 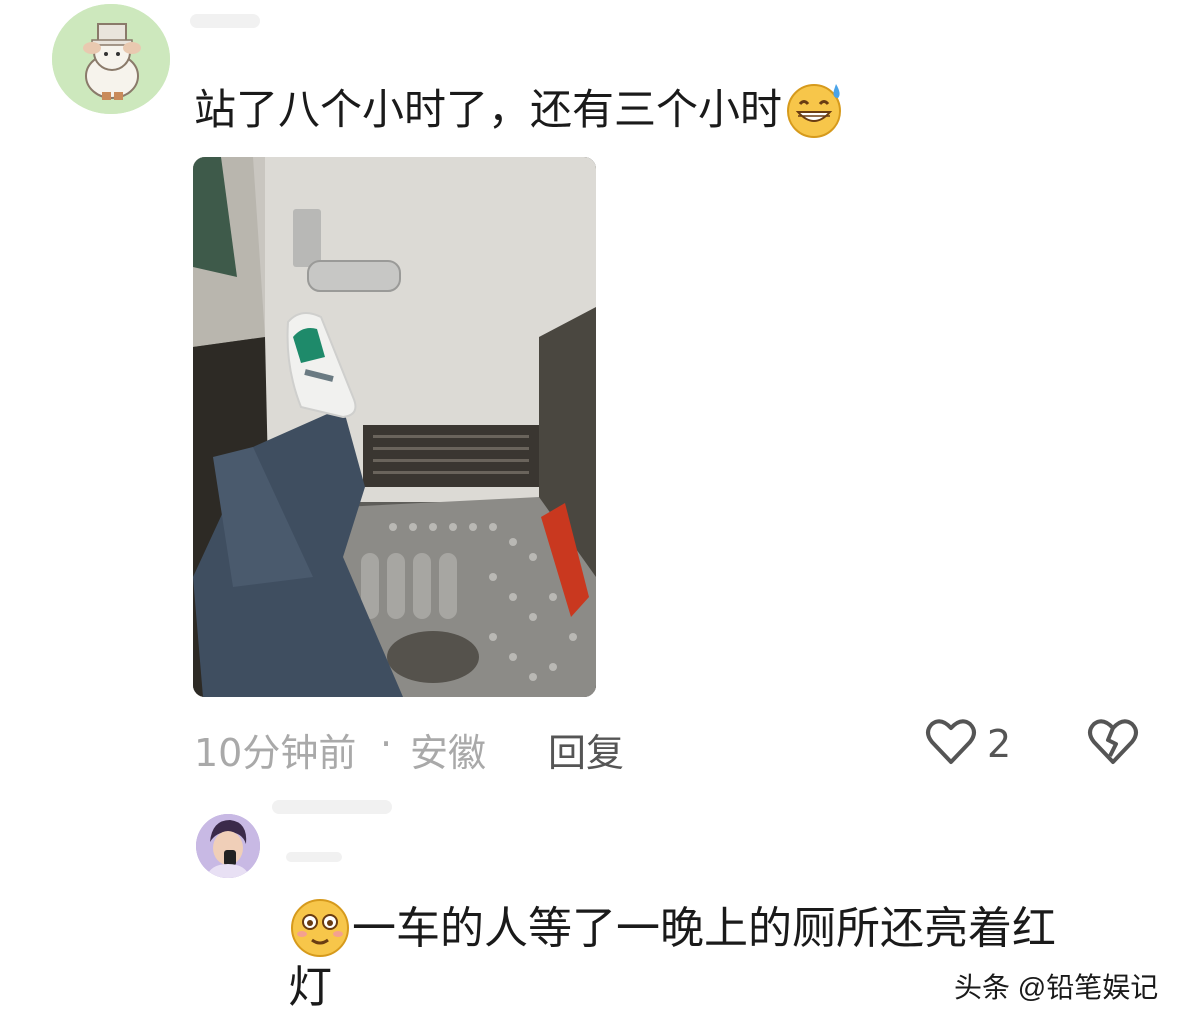 I want to click on grinning-sweat-emoji-icon, so click(x=815, y=112).